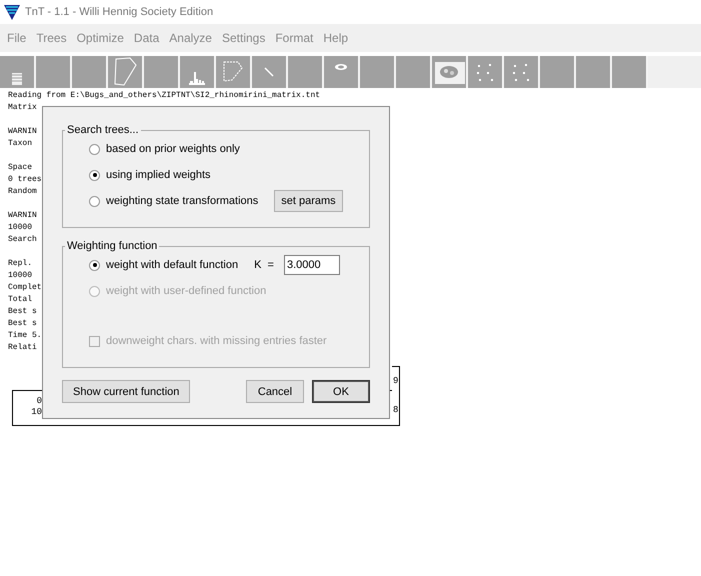 This screenshot has width=701, height=576. What do you see at coordinates (341, 391) in the screenshot?
I see `dialog-button: OK` at bounding box center [341, 391].